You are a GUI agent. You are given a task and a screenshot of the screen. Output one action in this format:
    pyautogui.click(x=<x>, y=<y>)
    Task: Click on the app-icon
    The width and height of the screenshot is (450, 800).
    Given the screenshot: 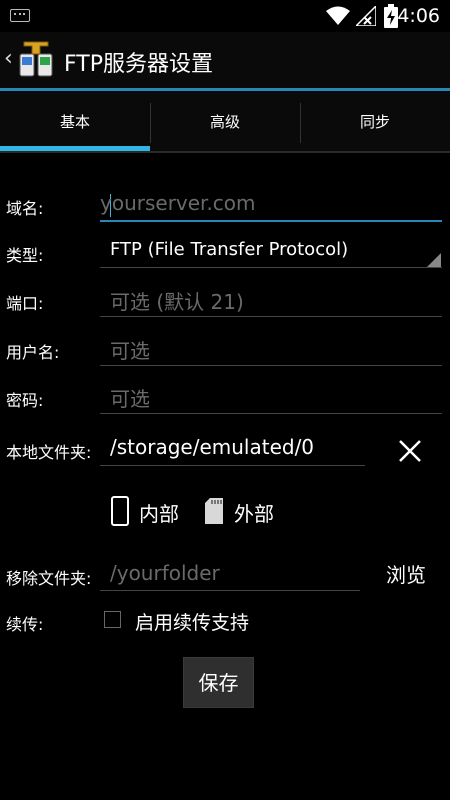 What is the action you would take?
    pyautogui.click(x=37, y=60)
    